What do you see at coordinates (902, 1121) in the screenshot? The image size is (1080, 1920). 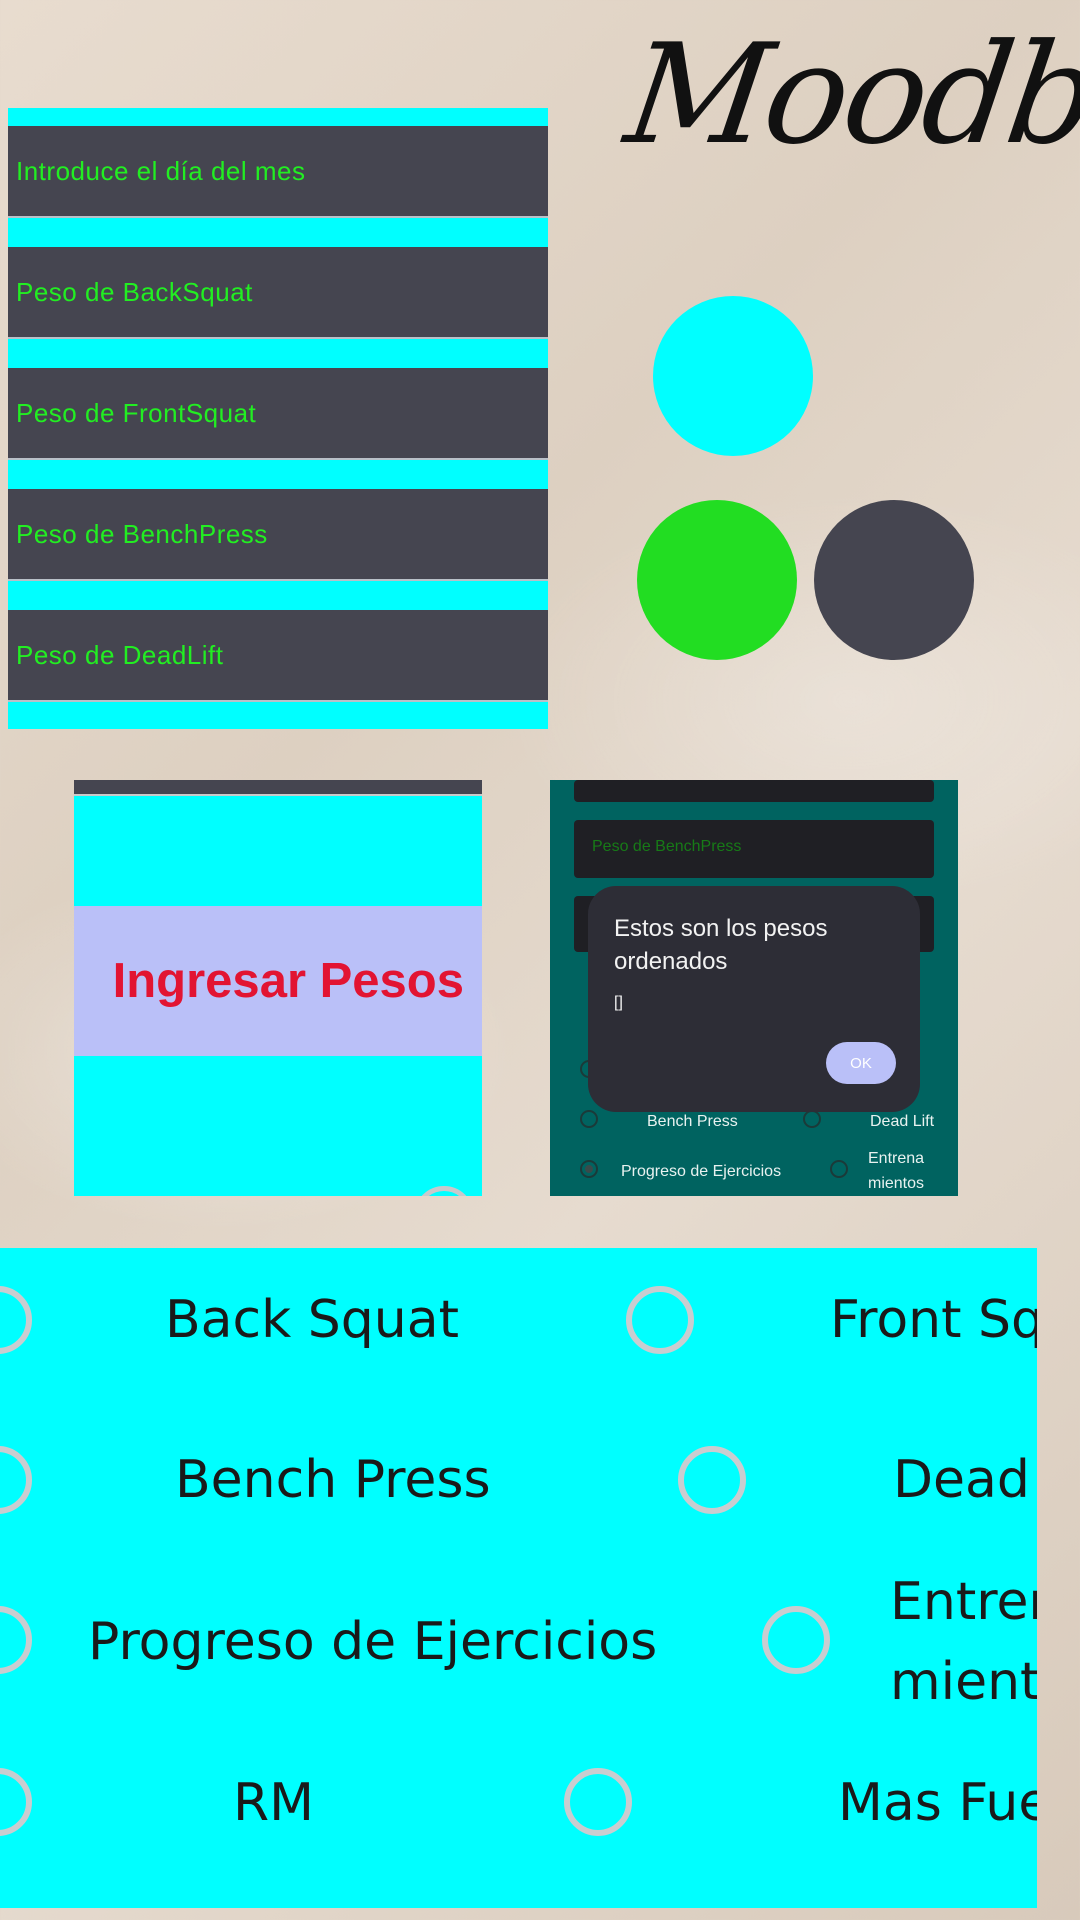 I see `radio-label-dead-lift: Dead Lift` at bounding box center [902, 1121].